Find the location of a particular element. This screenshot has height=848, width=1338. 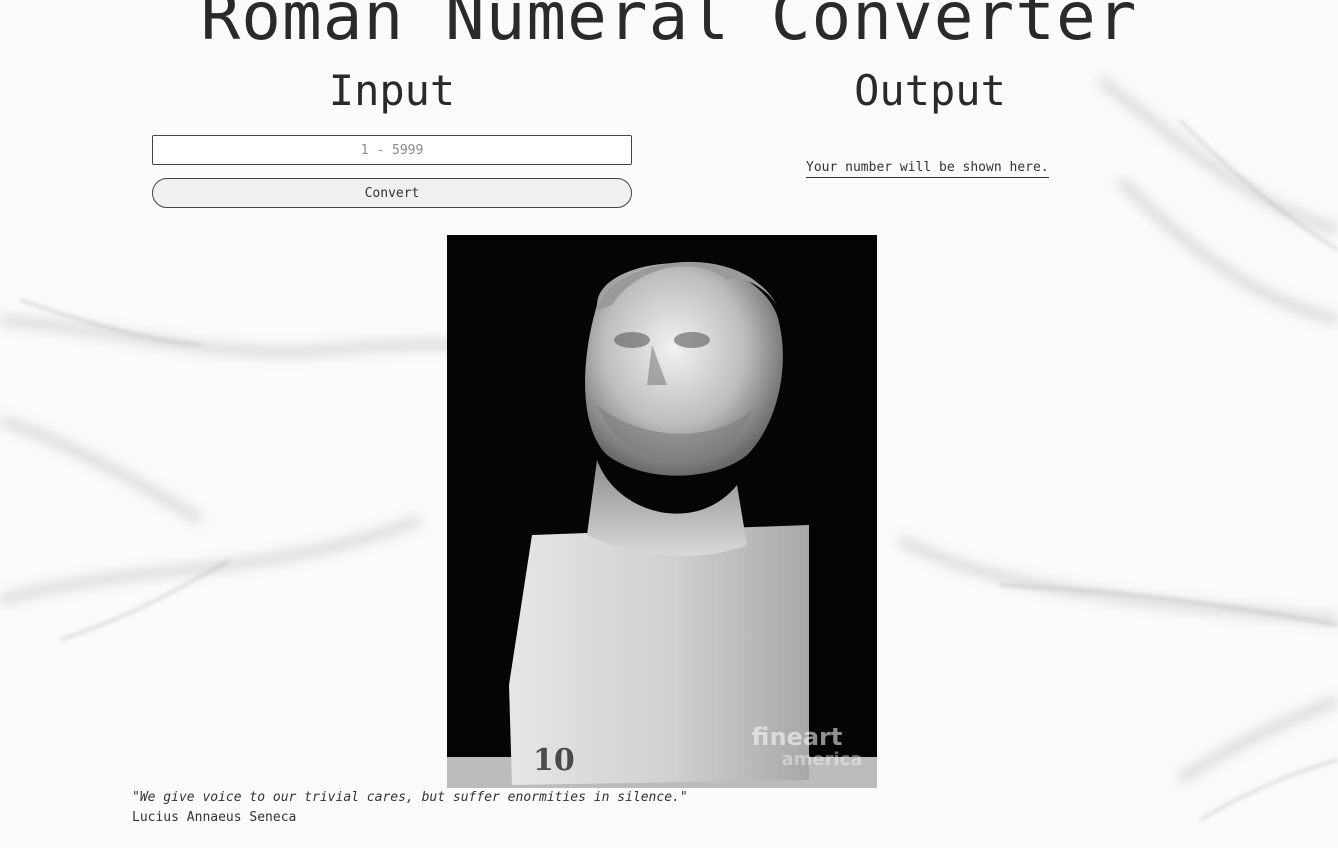

number-input is located at coordinates (392, 150).